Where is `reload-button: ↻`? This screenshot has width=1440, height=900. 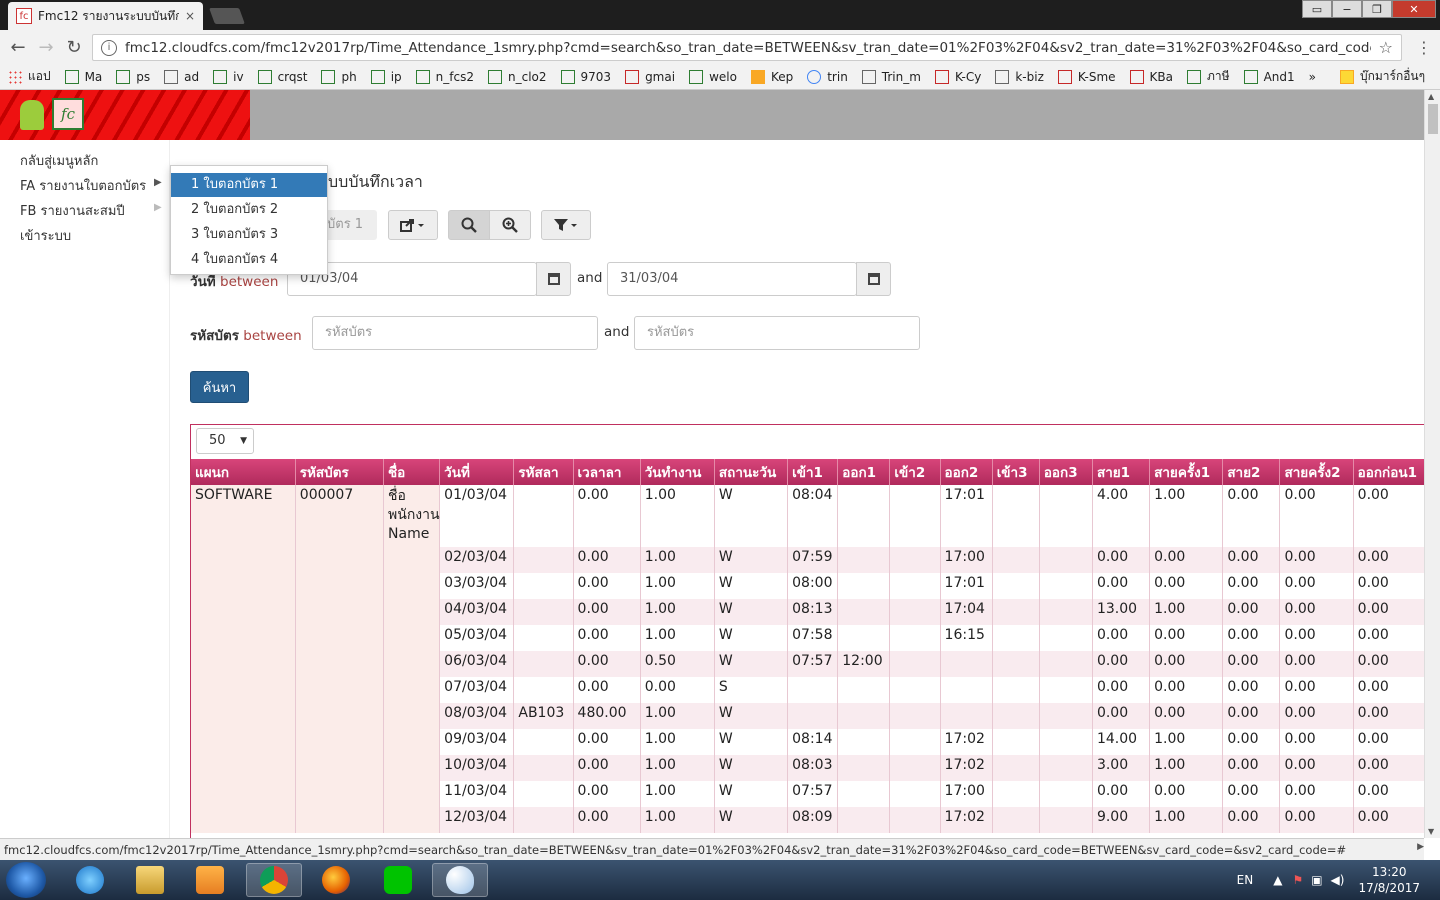 reload-button: ↻ is located at coordinates (74, 47).